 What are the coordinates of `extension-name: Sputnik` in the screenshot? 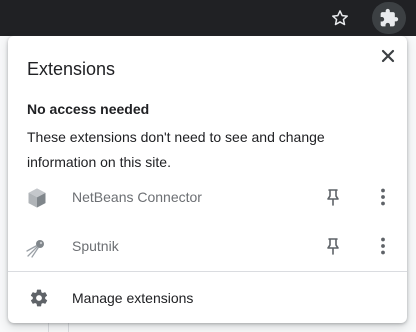 It's located at (95, 246).